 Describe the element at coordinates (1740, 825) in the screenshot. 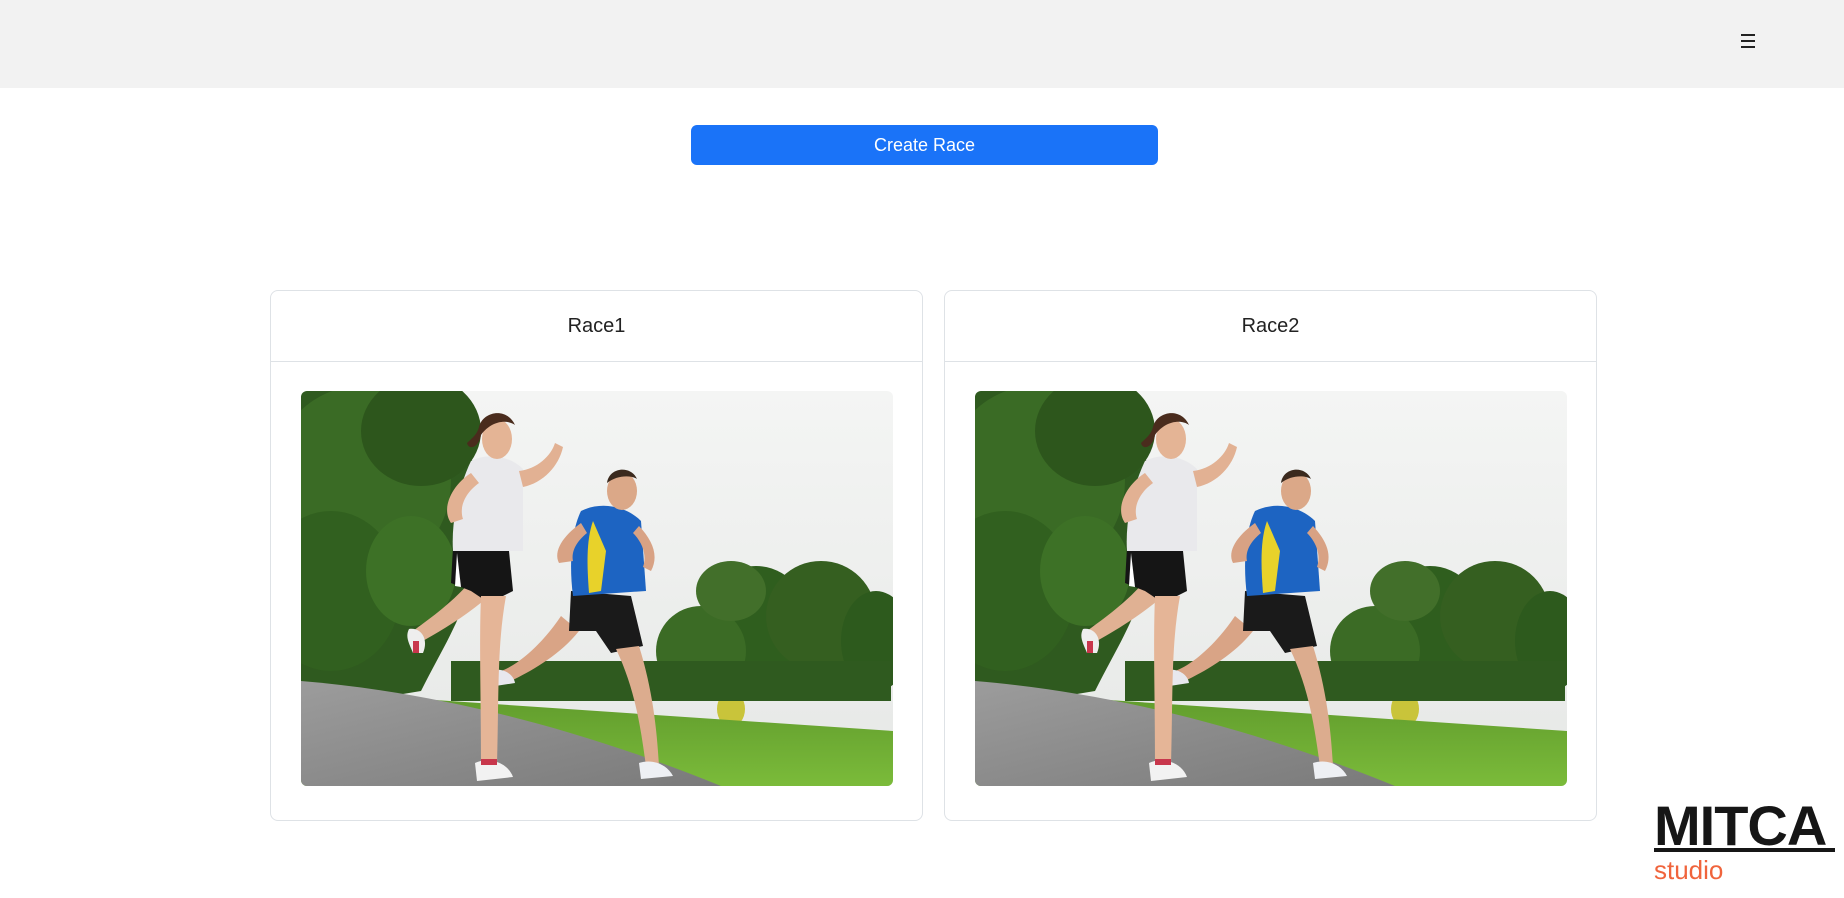

I see `logo-main-text: MITCA` at that location.